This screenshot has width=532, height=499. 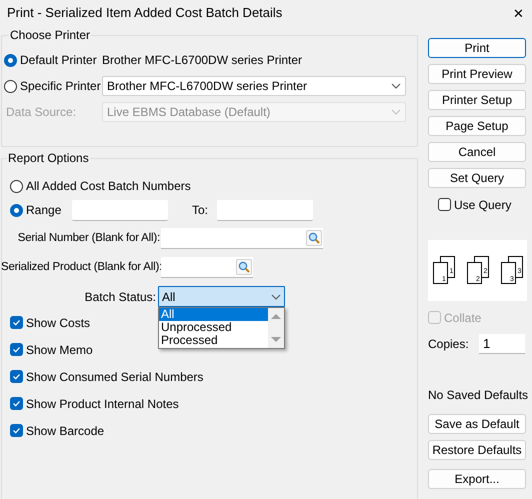 What do you see at coordinates (81, 267) in the screenshot?
I see `field-label: Serialized Product (Blank for All):` at bounding box center [81, 267].